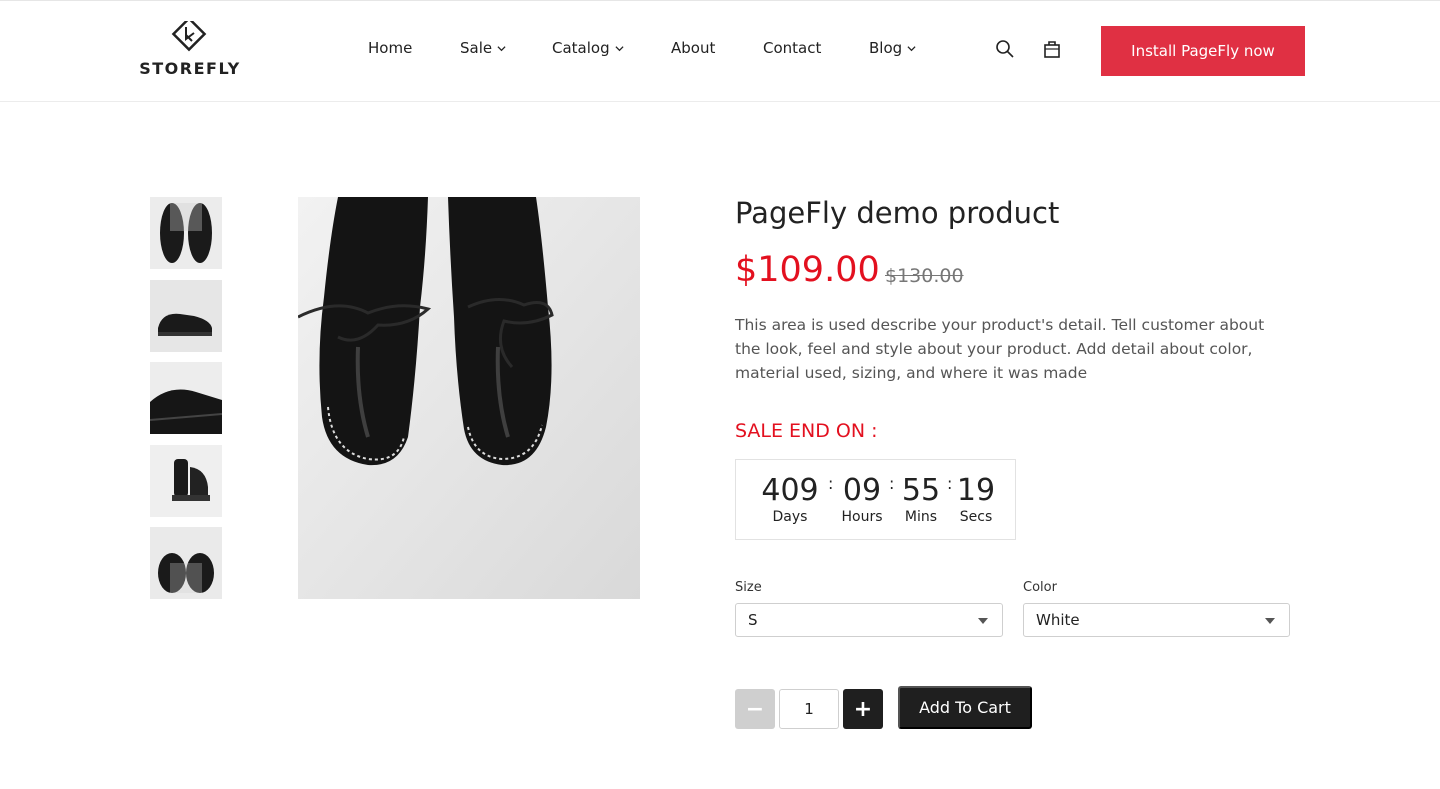  What do you see at coordinates (189, 36) in the screenshot?
I see `diamond-logo-icon` at bounding box center [189, 36].